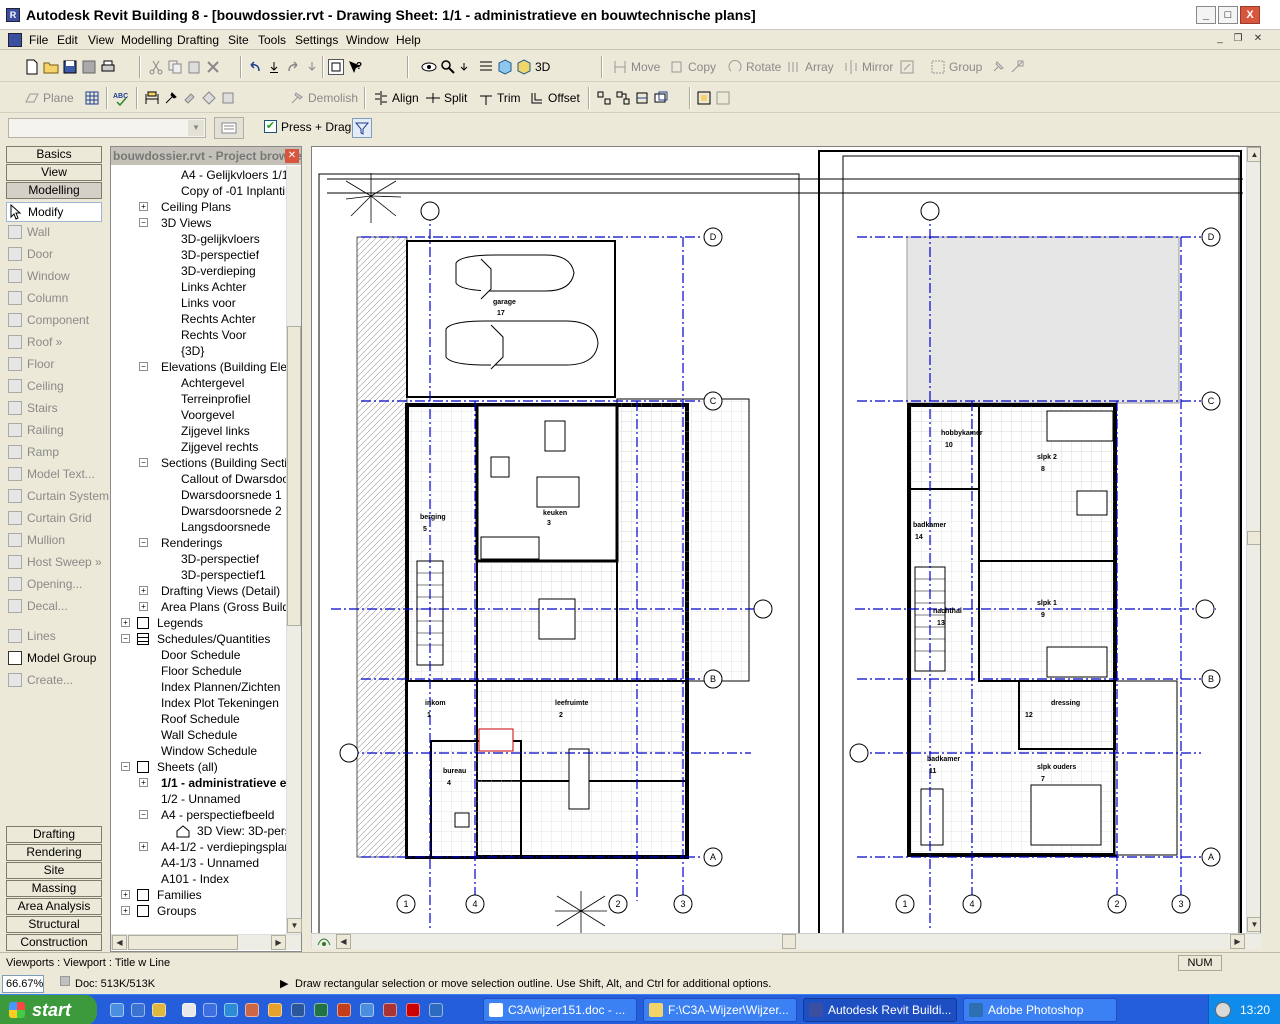 The height and width of the screenshot is (1024, 1280). I want to click on tree-node: 3D Views, so click(186, 223).